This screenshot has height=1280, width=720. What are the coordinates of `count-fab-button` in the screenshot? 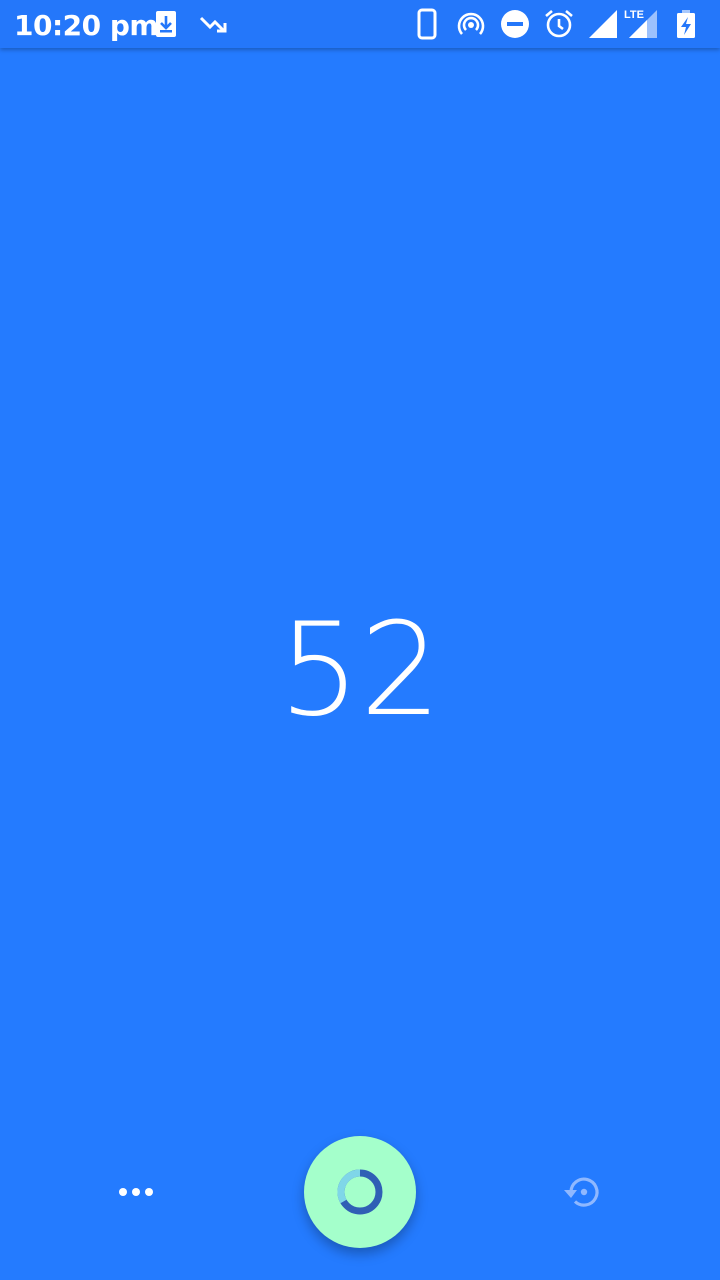 It's located at (360, 1192).